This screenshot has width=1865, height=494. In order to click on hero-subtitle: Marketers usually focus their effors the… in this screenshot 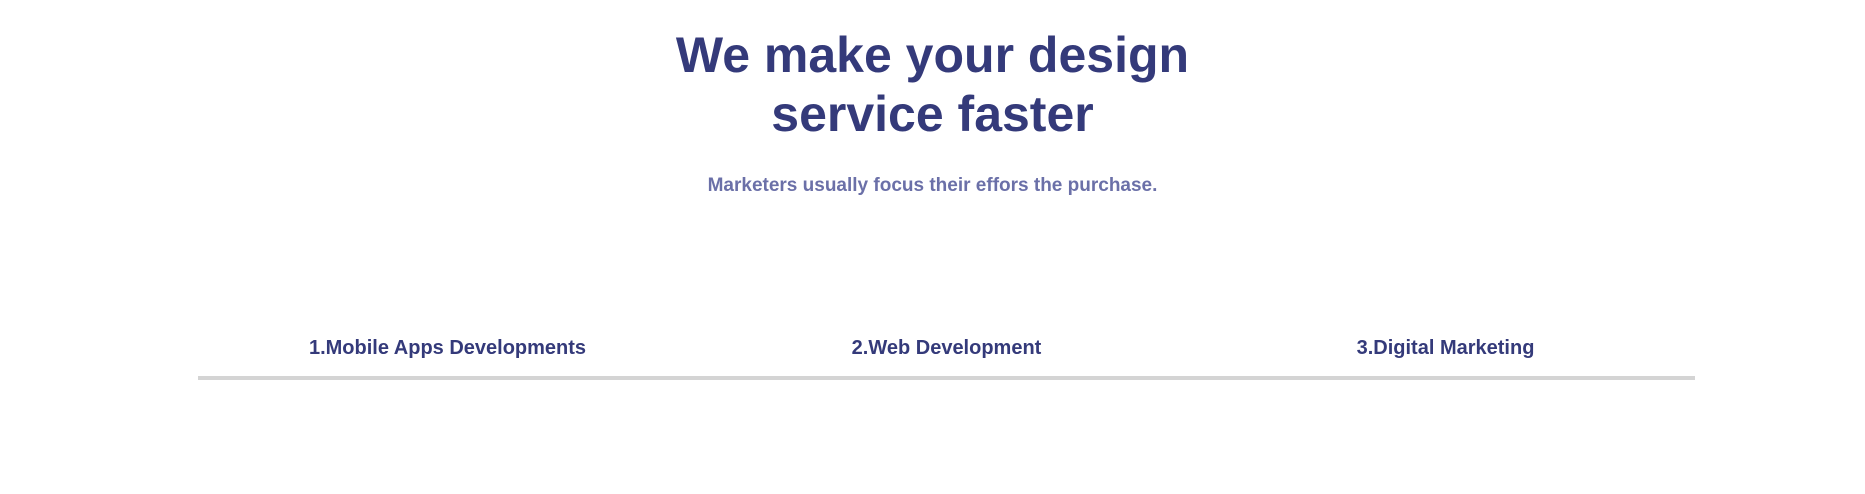, I will do `click(932, 185)`.